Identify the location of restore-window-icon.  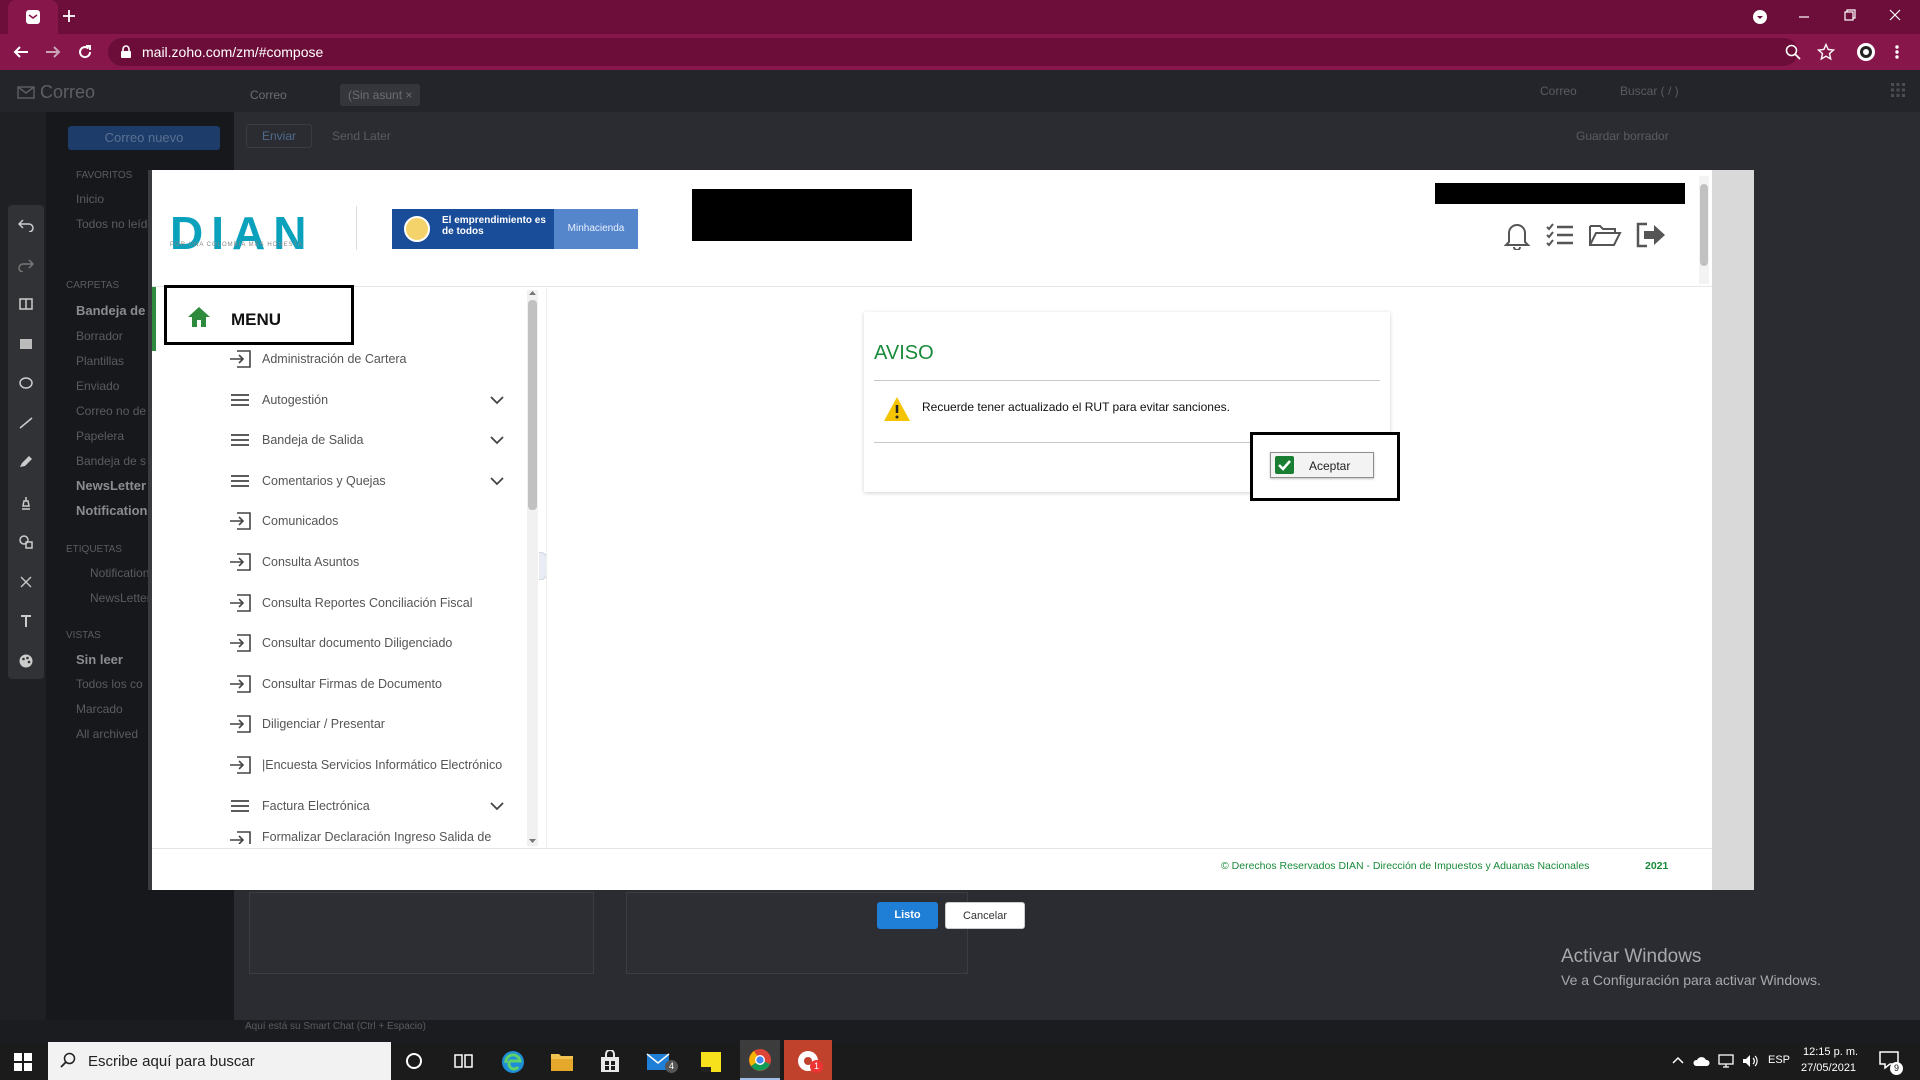
(1850, 15).